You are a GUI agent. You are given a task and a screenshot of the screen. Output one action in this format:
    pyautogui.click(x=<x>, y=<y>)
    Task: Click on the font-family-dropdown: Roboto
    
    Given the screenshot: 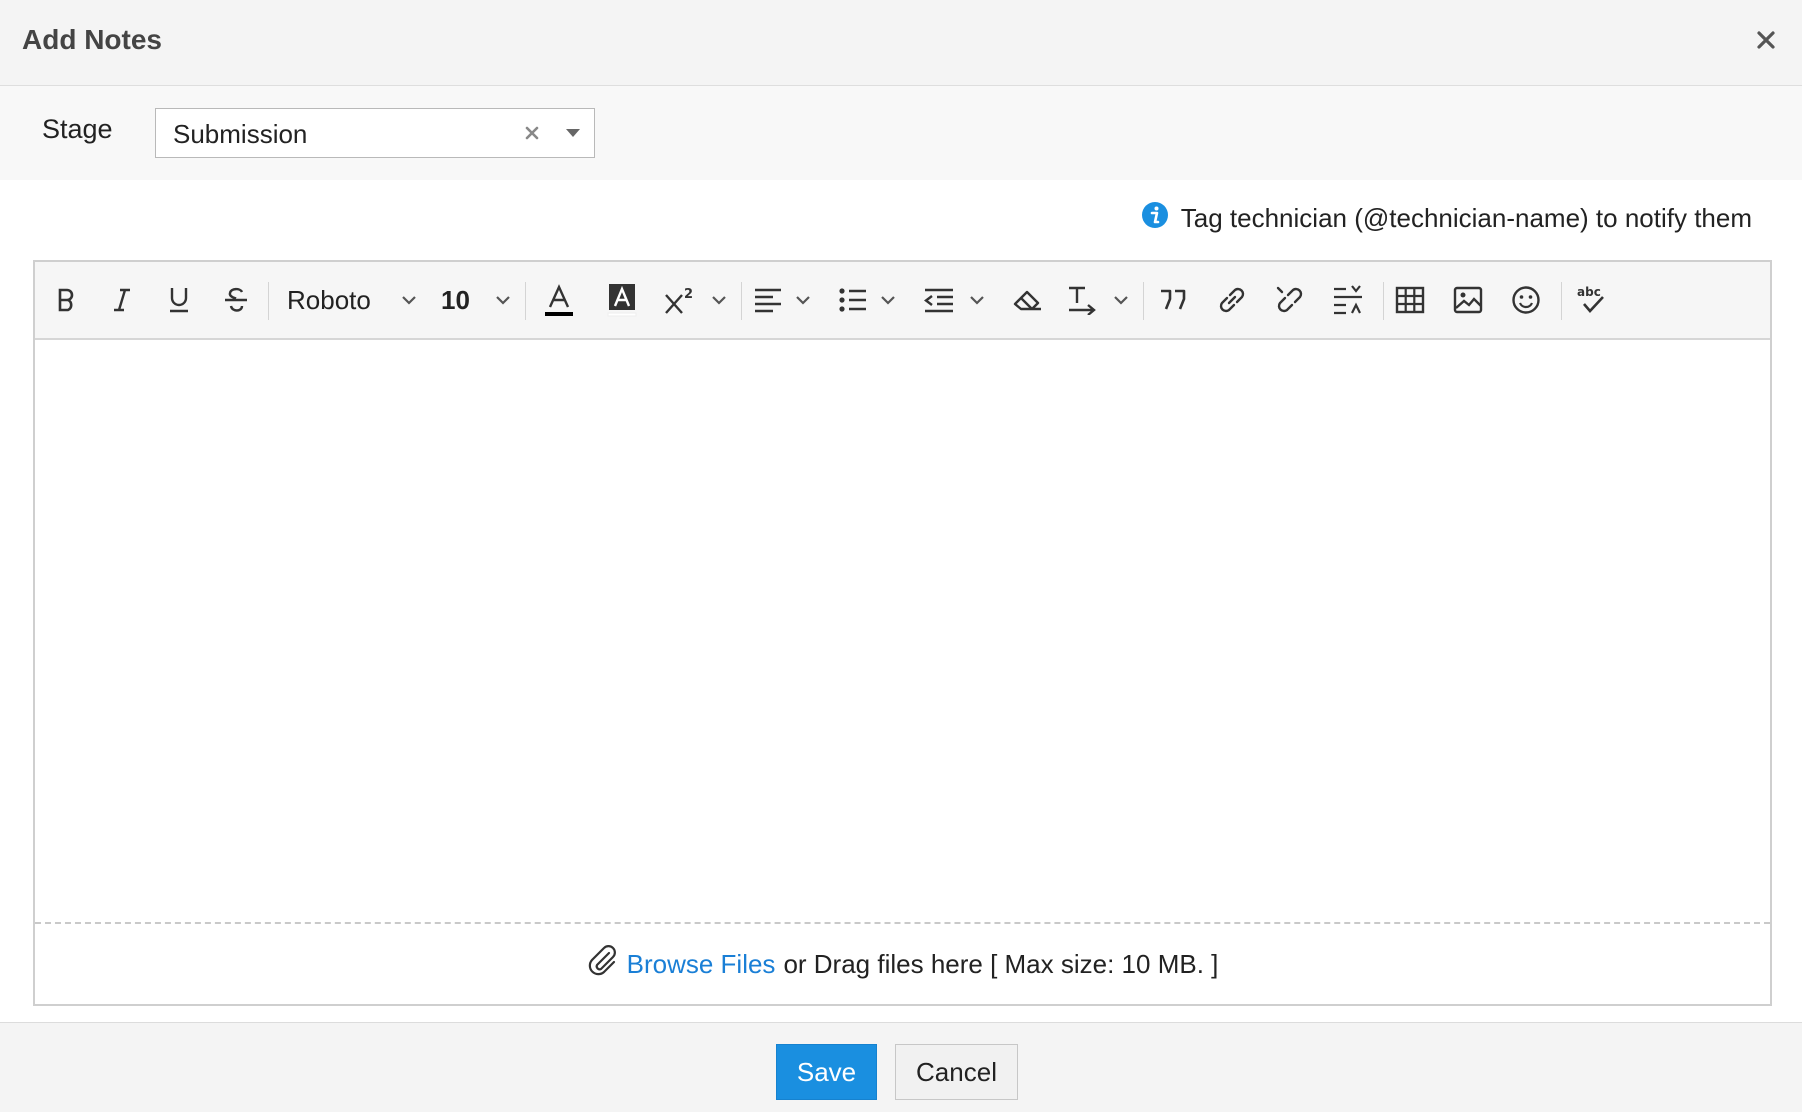 What is the action you would take?
    pyautogui.click(x=352, y=300)
    